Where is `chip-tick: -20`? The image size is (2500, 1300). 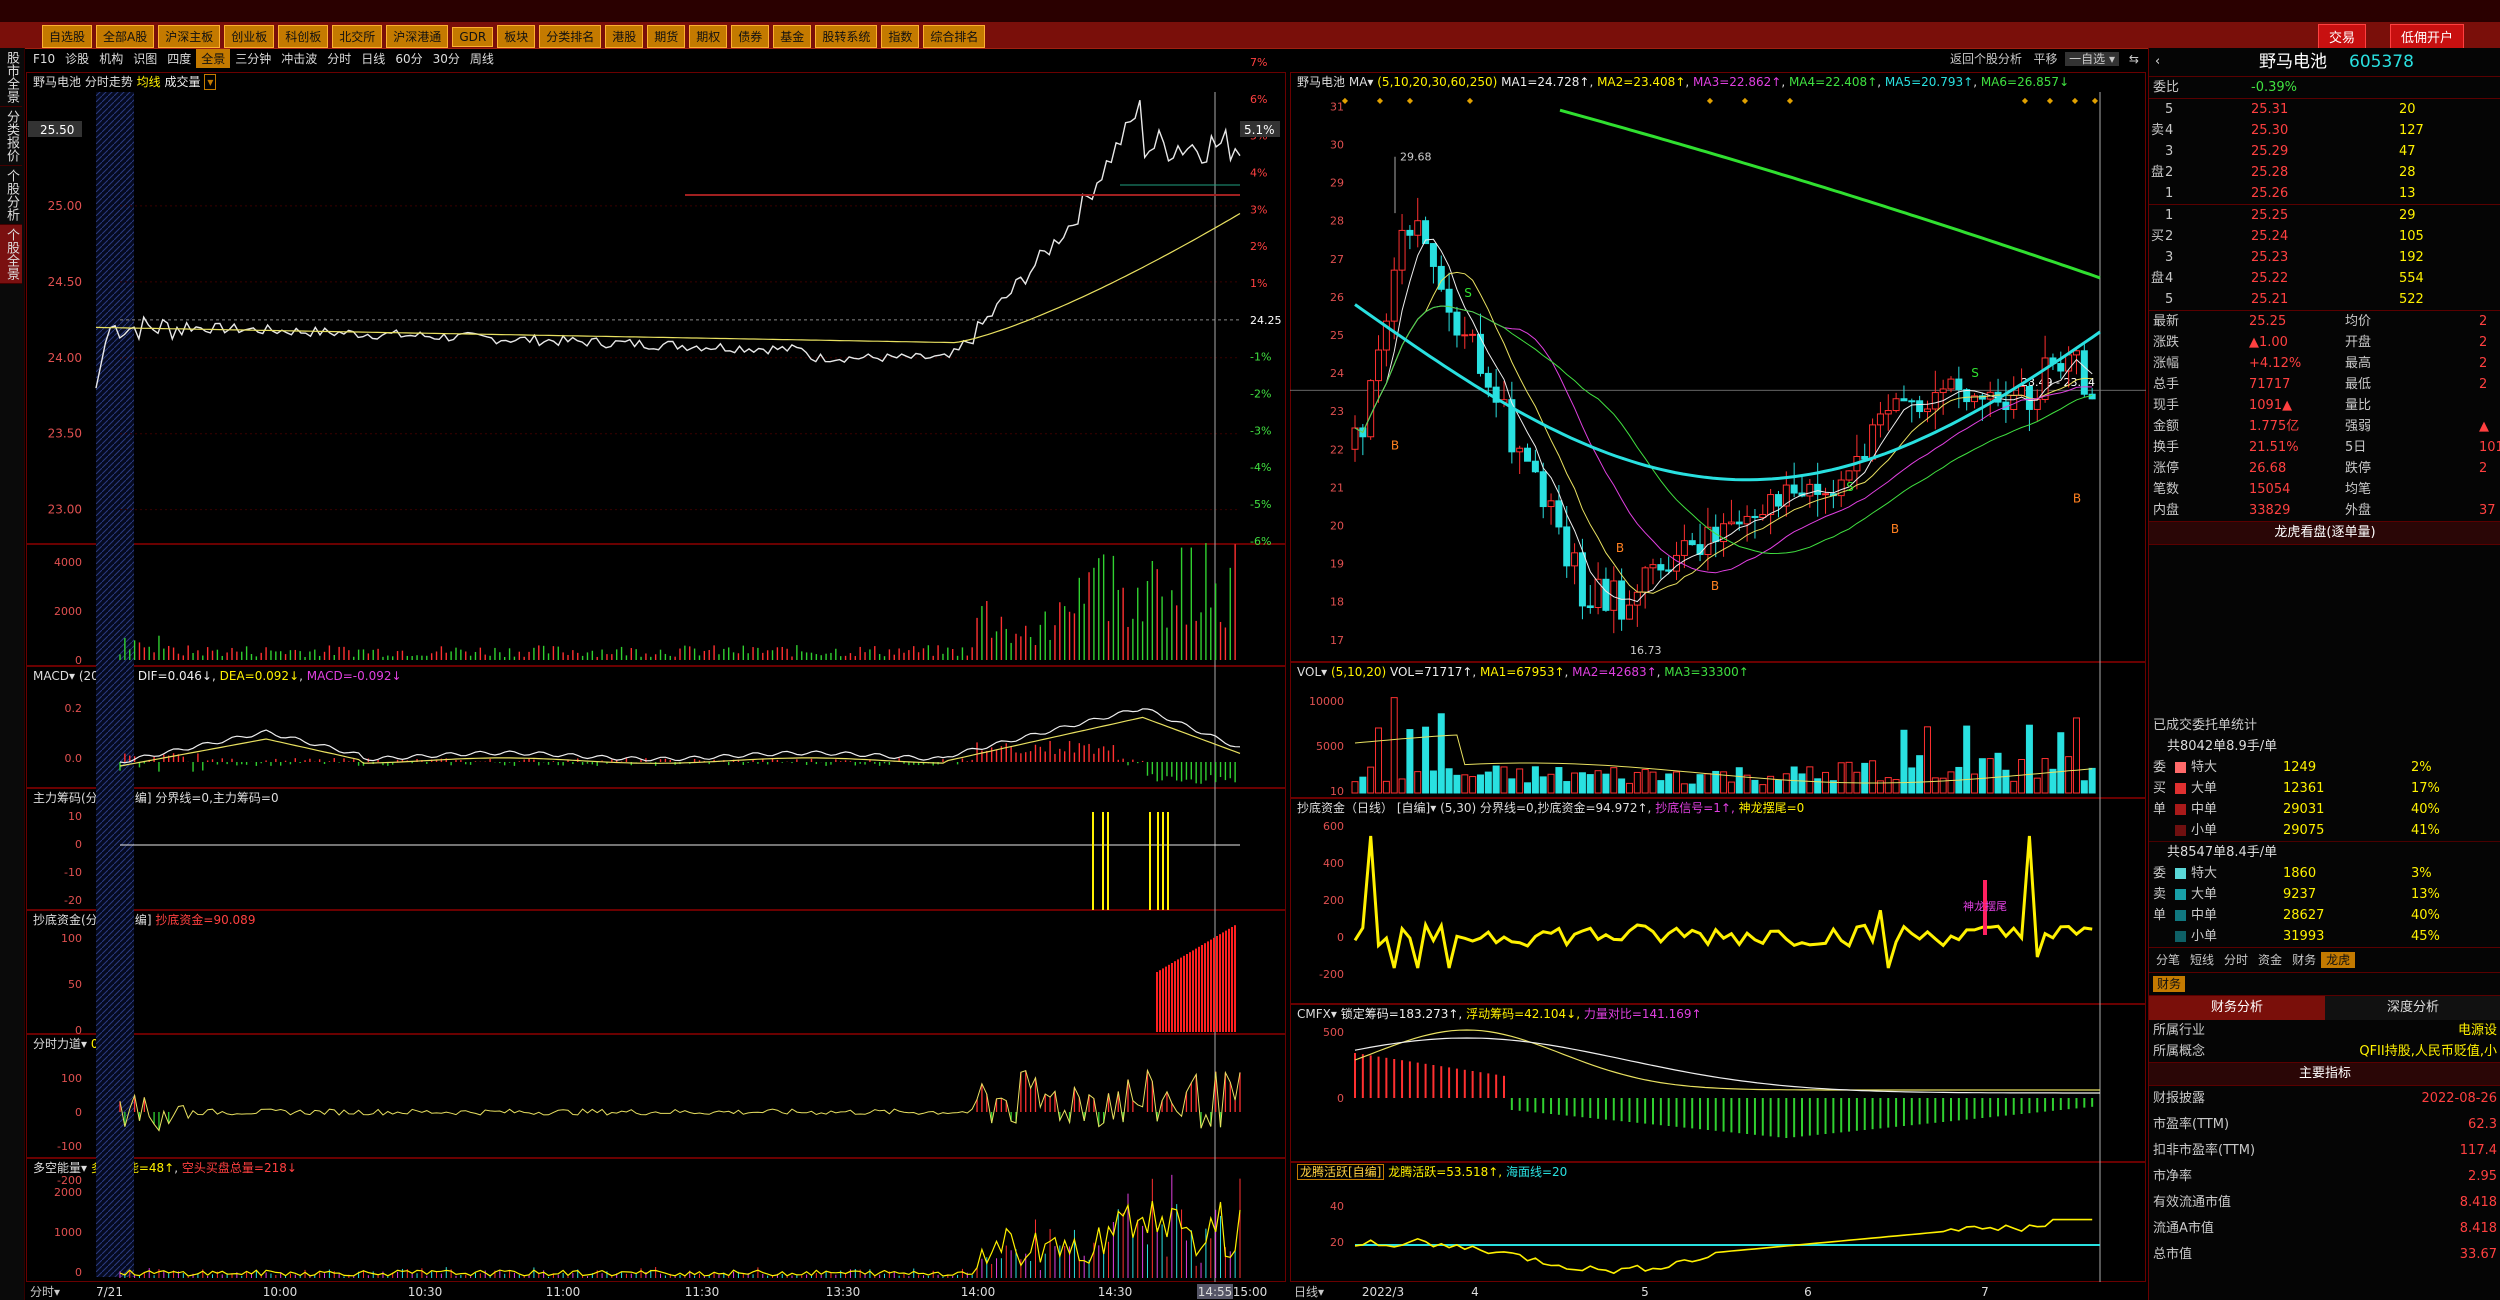
chip-tick: -20 is located at coordinates (73, 900).